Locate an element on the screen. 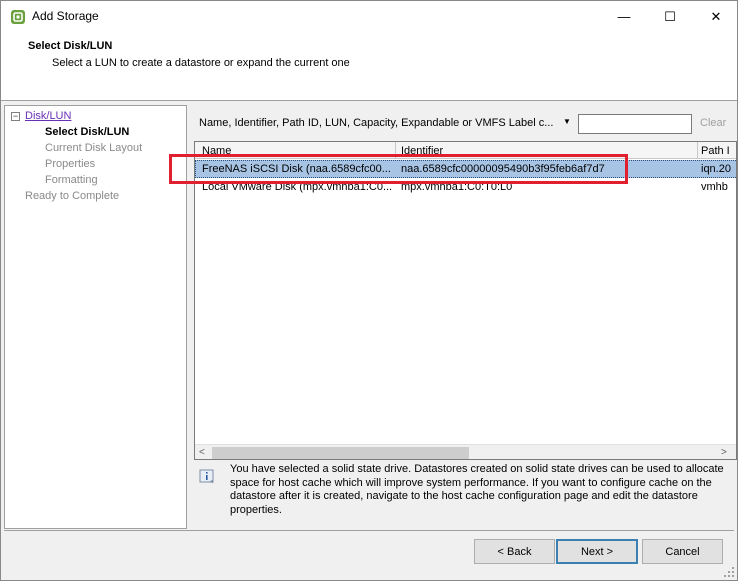  collapse-toggle: − is located at coordinates (15, 116).